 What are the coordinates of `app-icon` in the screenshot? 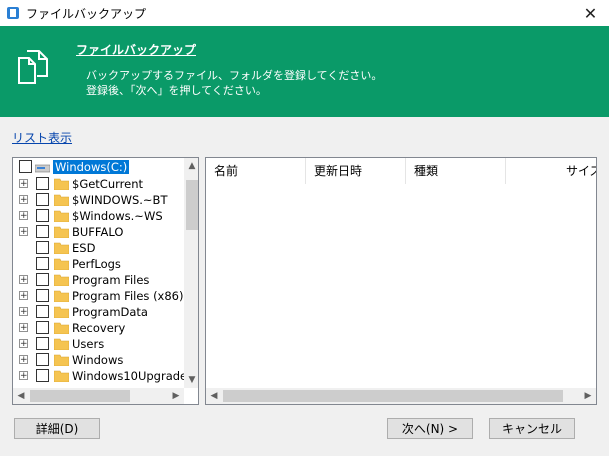 It's located at (13, 13).